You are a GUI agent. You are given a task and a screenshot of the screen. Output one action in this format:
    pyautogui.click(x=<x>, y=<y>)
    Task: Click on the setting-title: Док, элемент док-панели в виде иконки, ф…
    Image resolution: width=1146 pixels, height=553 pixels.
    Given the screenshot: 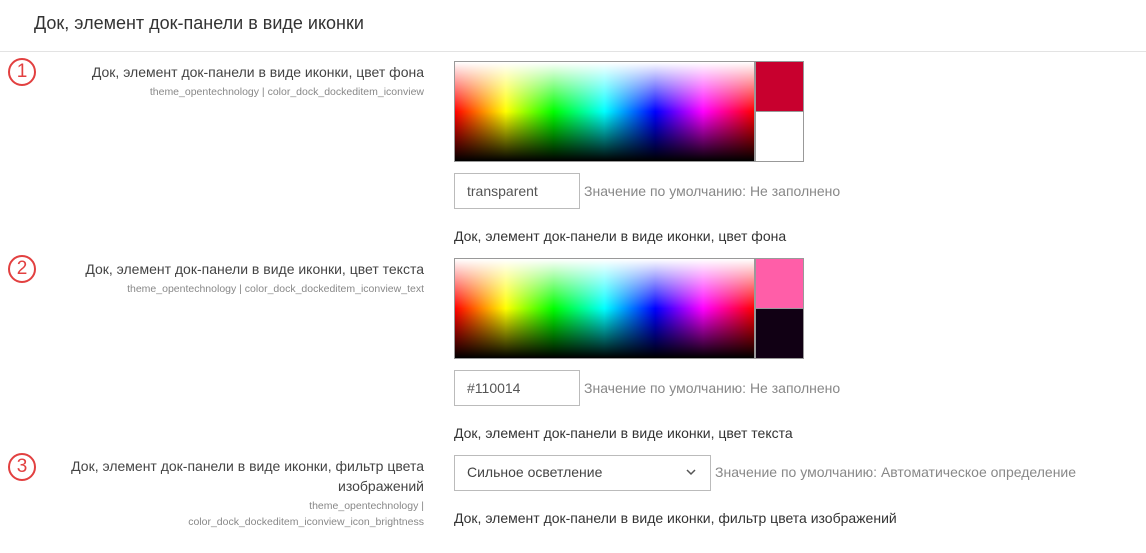 What is the action you would take?
    pyautogui.click(x=247, y=466)
    